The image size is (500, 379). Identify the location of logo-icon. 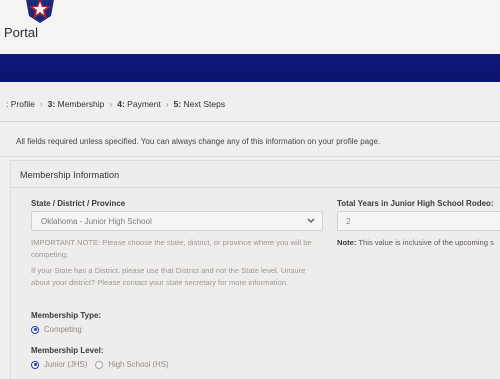
(40, 11).